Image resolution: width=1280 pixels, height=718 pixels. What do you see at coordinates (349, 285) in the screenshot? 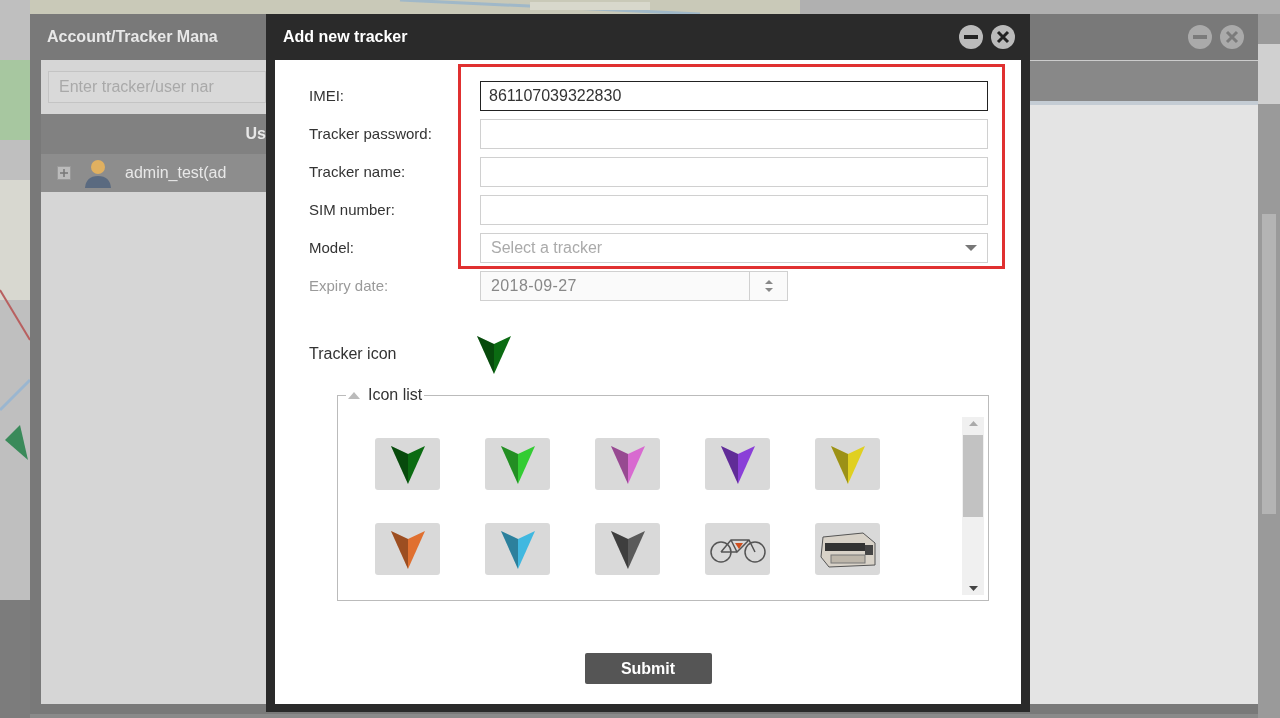
I see `field-label: Expiry date:` at bounding box center [349, 285].